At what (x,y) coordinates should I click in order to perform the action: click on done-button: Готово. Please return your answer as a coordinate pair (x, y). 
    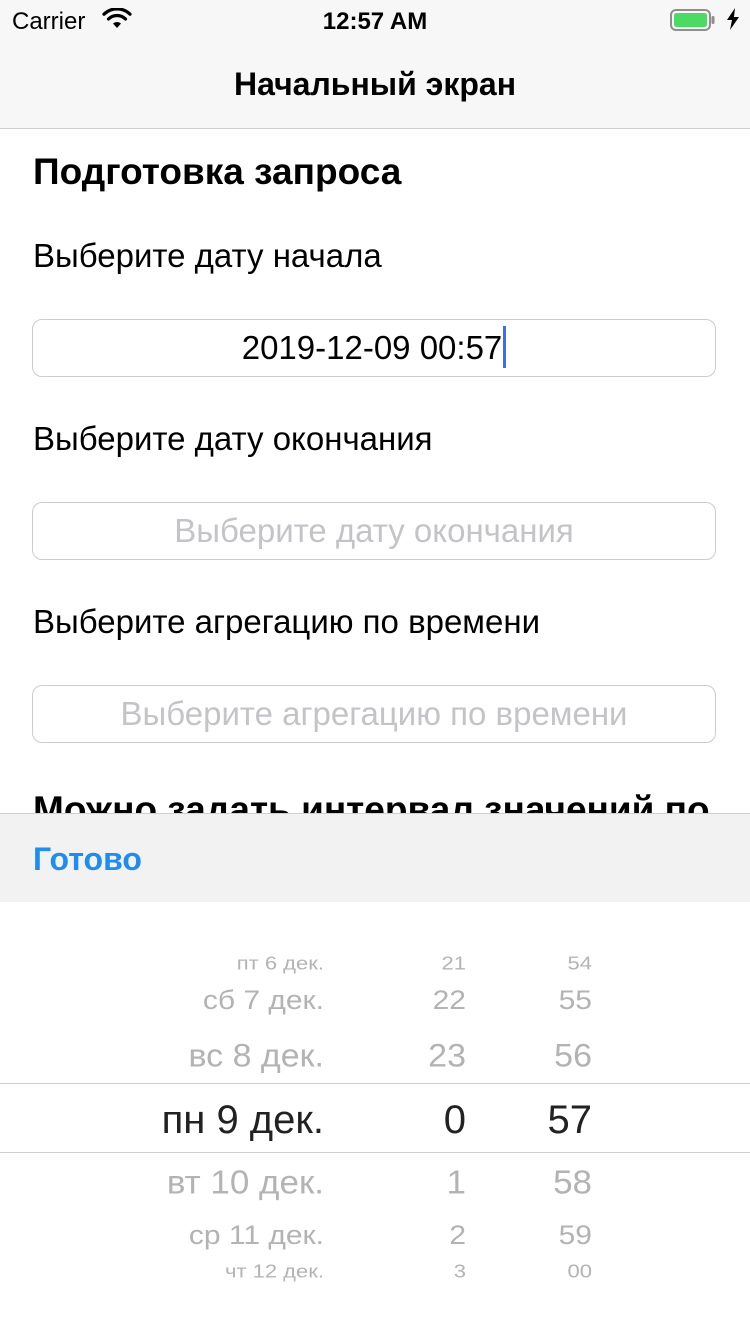
    Looking at the image, I should click on (87, 859).